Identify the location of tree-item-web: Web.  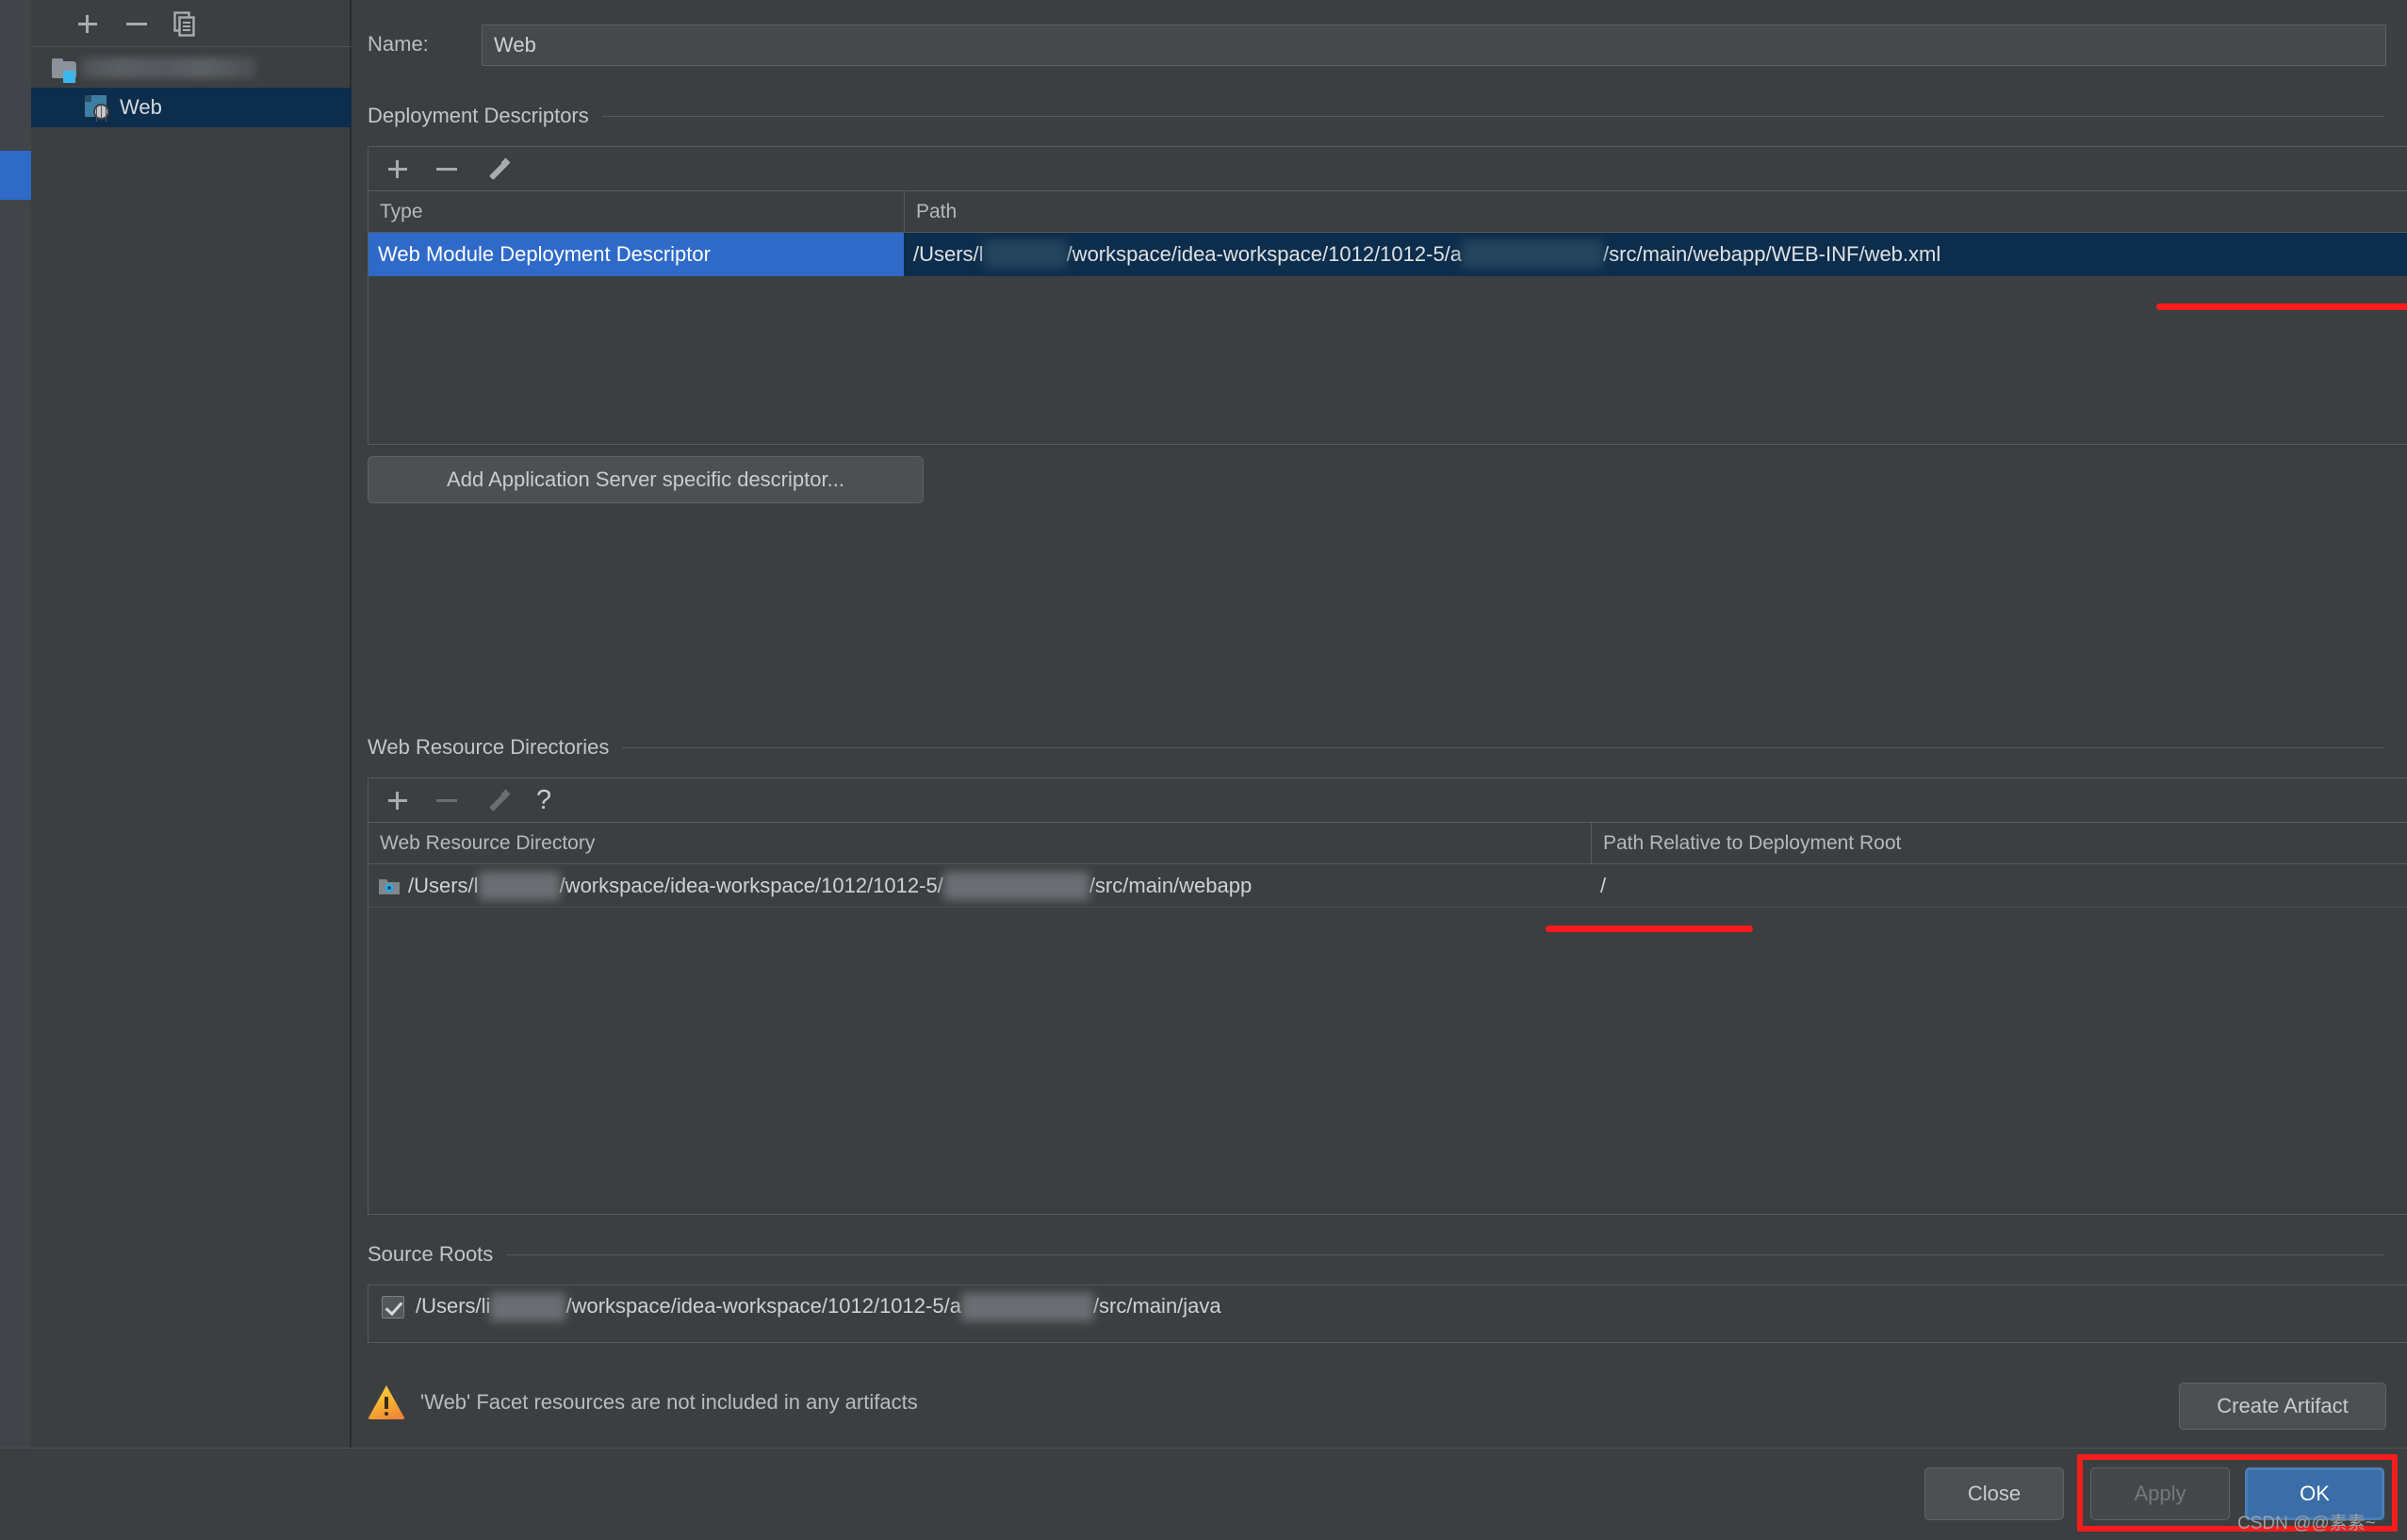
(191, 107).